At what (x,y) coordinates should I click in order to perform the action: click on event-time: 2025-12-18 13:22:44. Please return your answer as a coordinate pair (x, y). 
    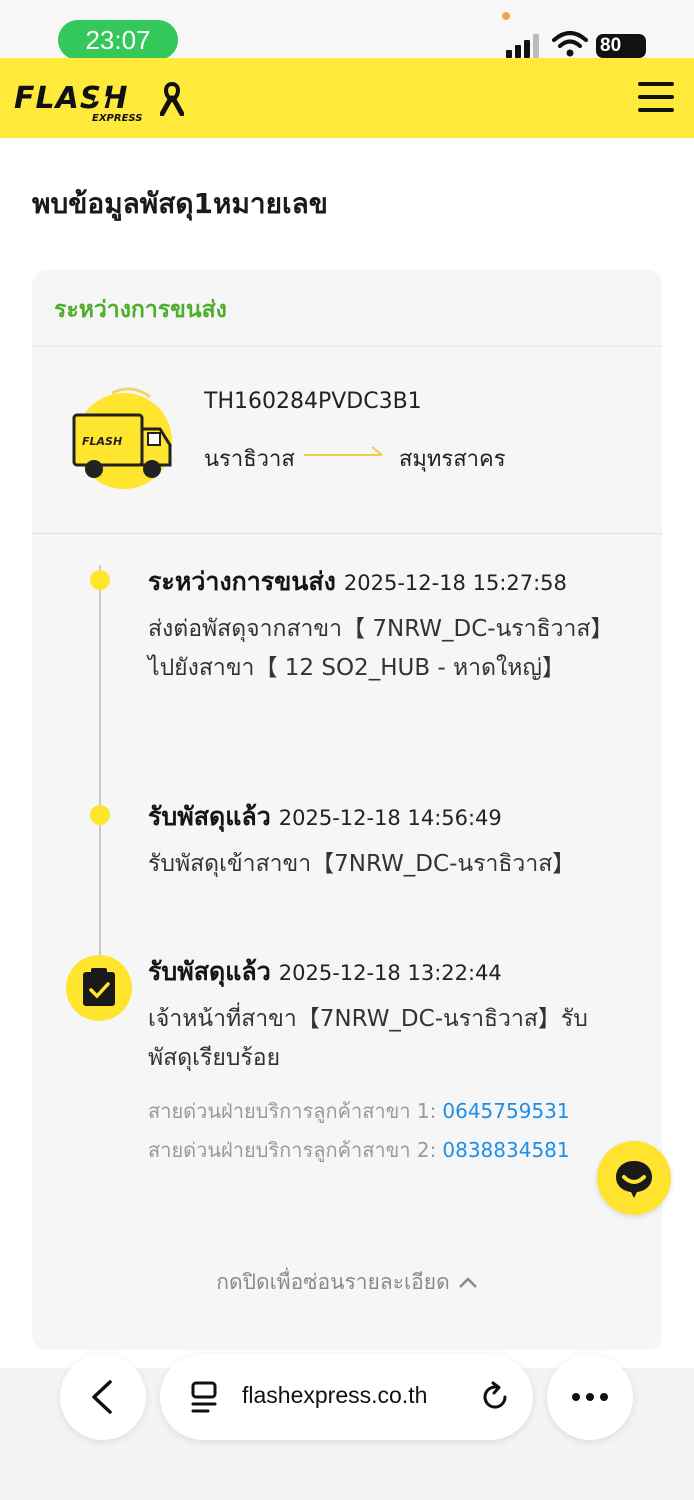
    Looking at the image, I should click on (390, 973).